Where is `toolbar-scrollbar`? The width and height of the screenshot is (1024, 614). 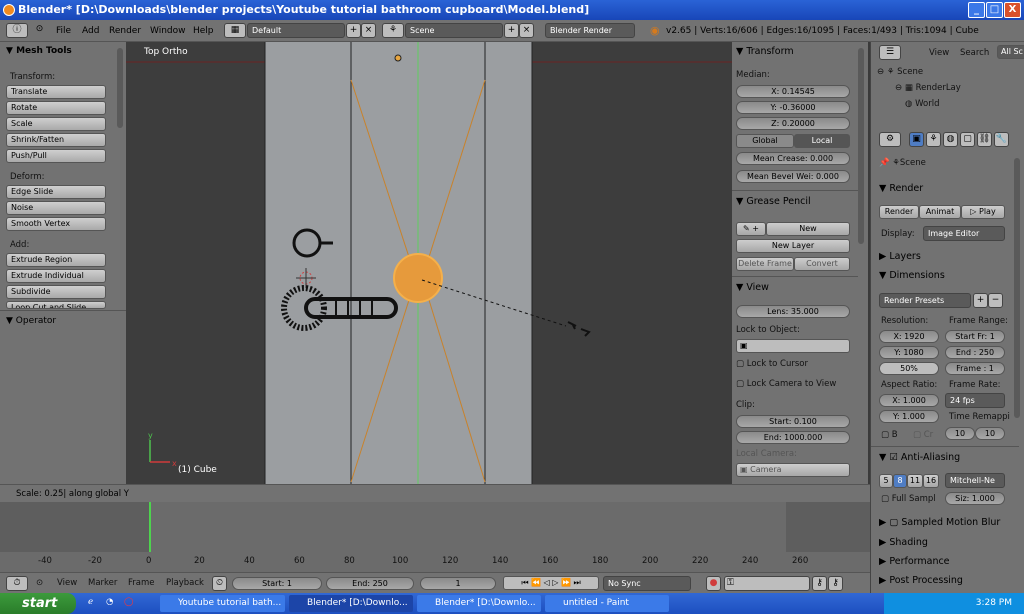
toolbar-scrollbar is located at coordinates (120, 88).